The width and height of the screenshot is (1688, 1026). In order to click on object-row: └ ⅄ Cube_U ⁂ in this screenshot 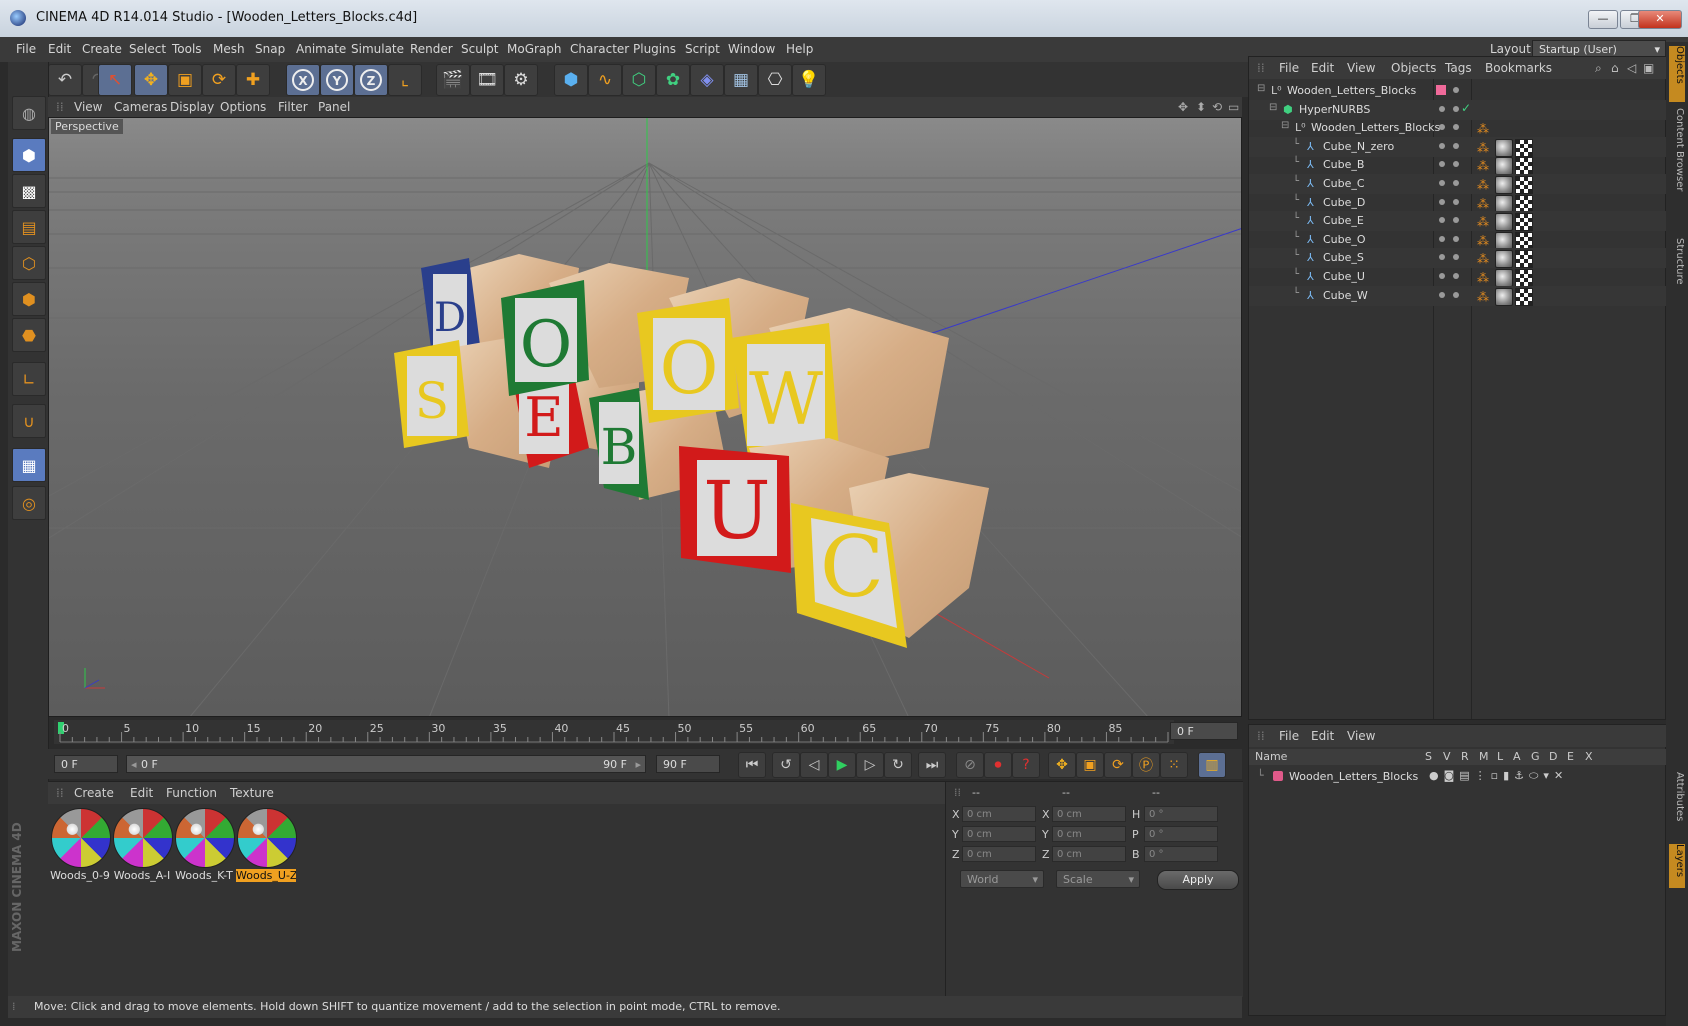, I will do `click(1458, 277)`.